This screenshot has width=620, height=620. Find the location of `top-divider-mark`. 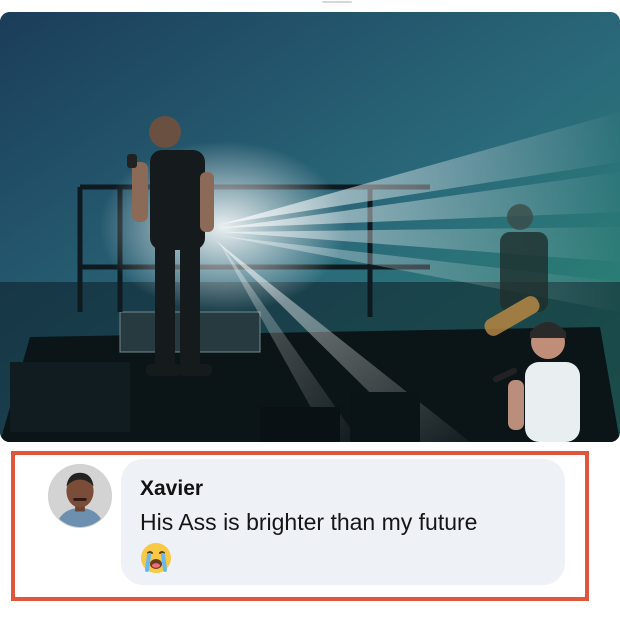

top-divider-mark is located at coordinates (337, 2).